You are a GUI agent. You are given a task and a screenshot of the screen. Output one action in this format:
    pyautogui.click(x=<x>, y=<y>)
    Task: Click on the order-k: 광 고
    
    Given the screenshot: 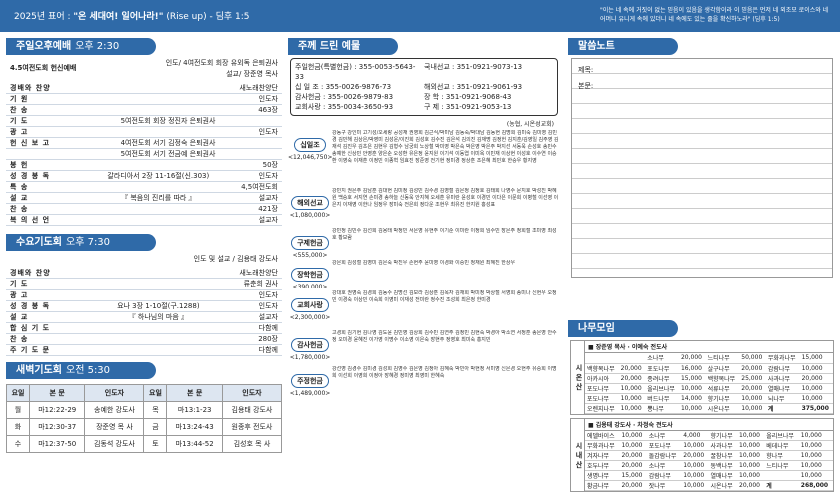 What is the action you would take?
    pyautogui.click(x=19, y=132)
    